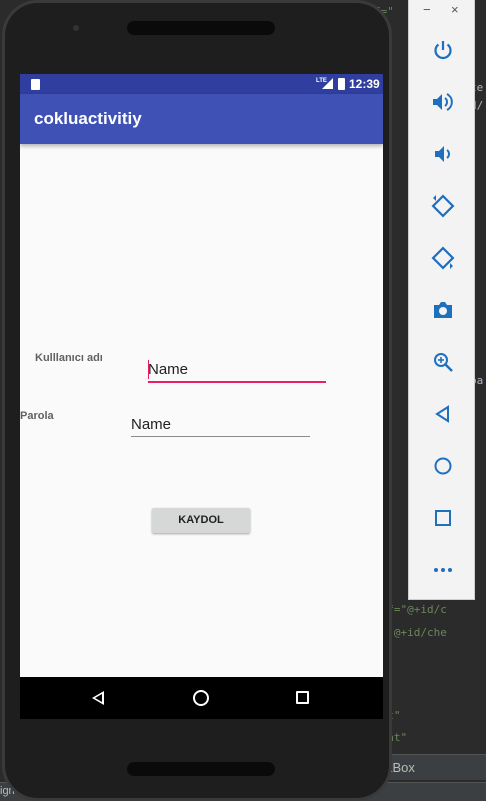  I want to click on signal-icon, so click(327, 83).